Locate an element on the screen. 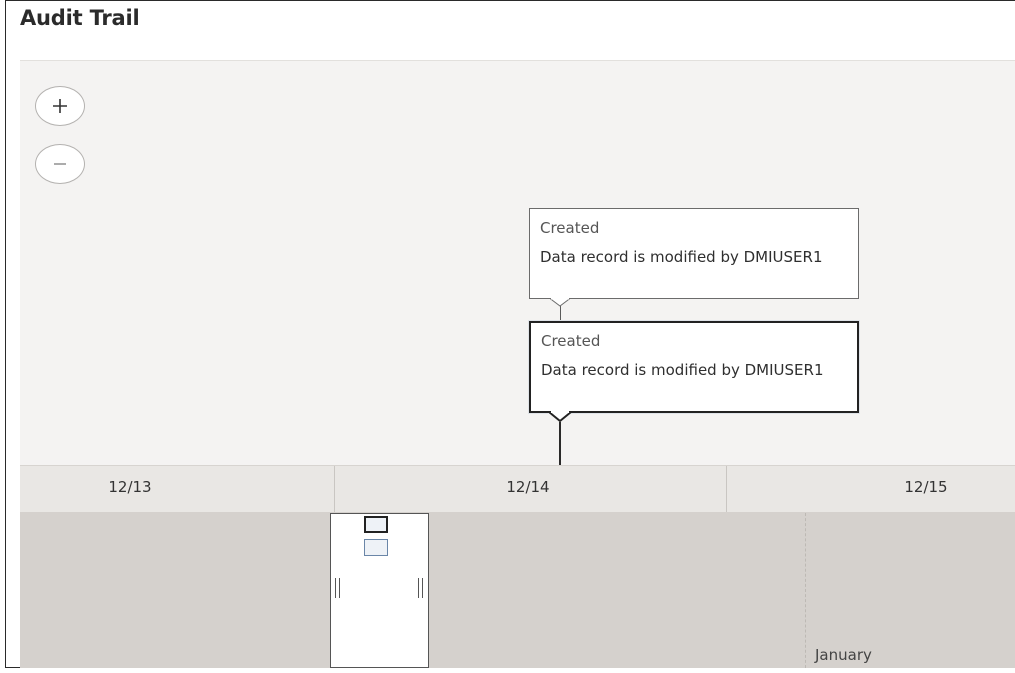 The image size is (1015, 673). time-axis: 12/13 12/14 12/15 is located at coordinates (517, 489).